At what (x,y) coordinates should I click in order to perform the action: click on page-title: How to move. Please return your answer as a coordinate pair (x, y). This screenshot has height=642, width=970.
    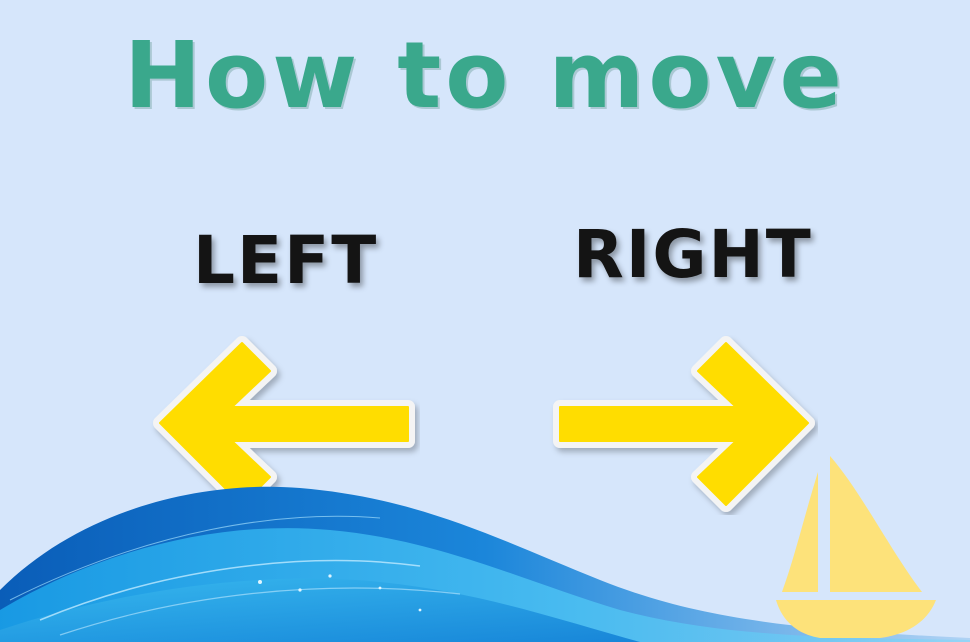
    Looking at the image, I should click on (485, 75).